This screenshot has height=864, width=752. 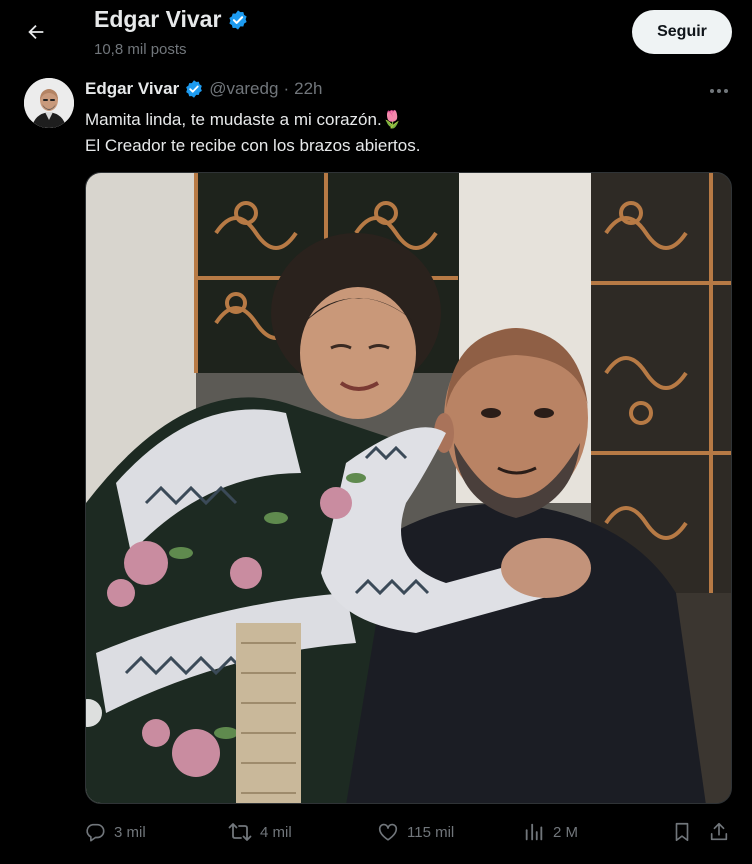 I want to click on repost-button: 4 mil, so click(x=260, y=832).